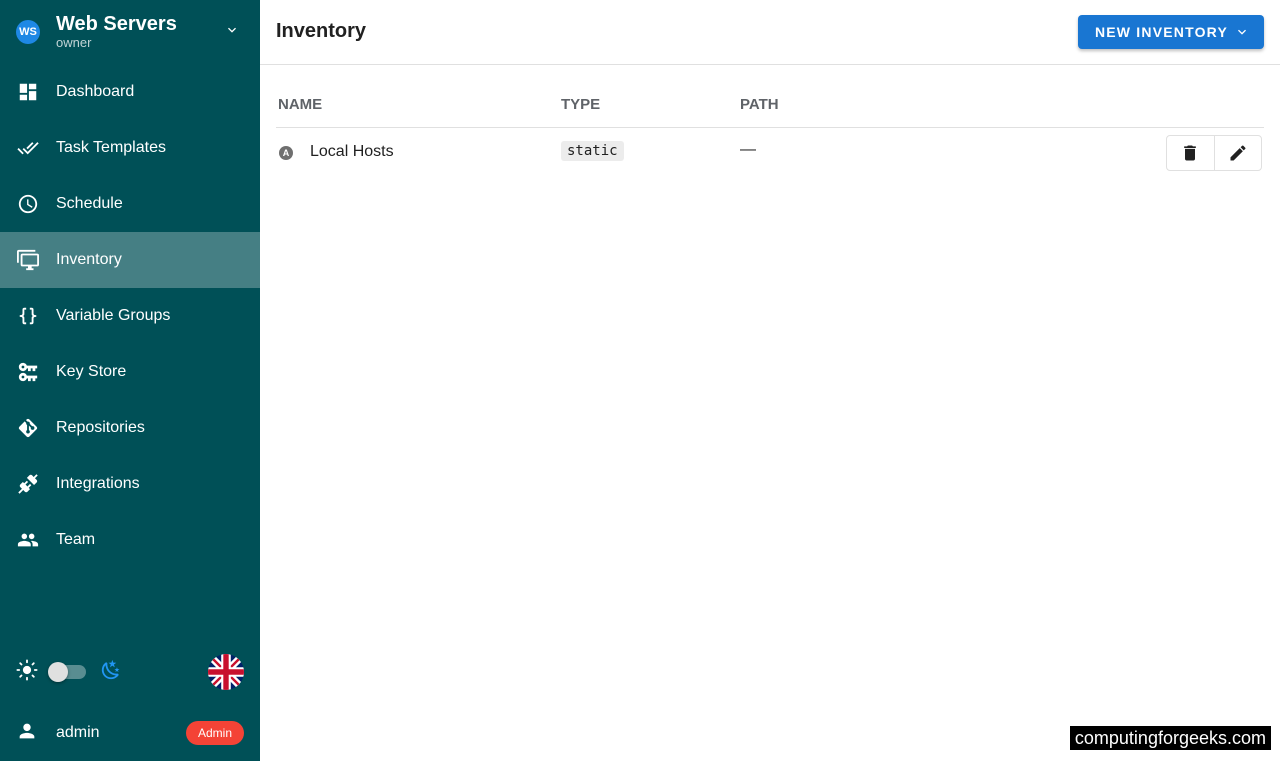 Image resolution: width=1280 pixels, height=761 pixels. Describe the element at coordinates (300, 104) in the screenshot. I see `column-header-name: NAME` at that location.